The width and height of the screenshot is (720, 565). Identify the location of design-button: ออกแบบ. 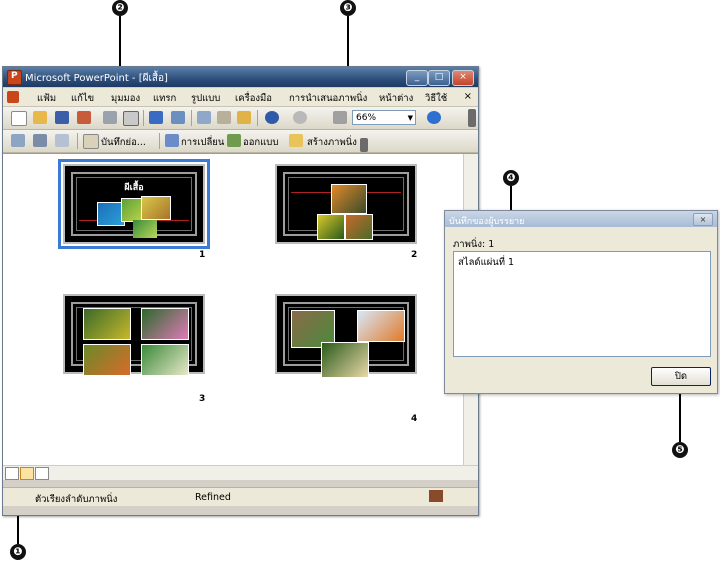
(260, 142).